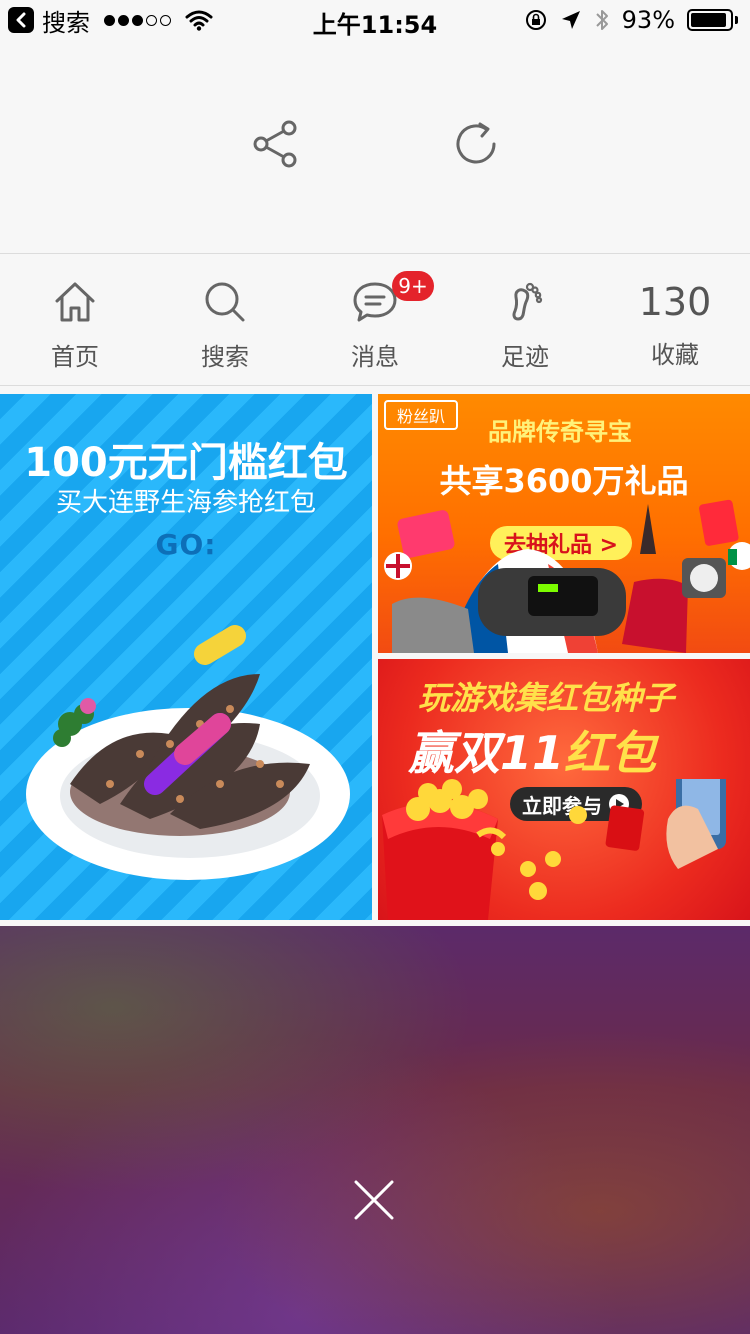  What do you see at coordinates (486, 753) in the screenshot?
I see `line2-prefix: 赢双11` at bounding box center [486, 753].